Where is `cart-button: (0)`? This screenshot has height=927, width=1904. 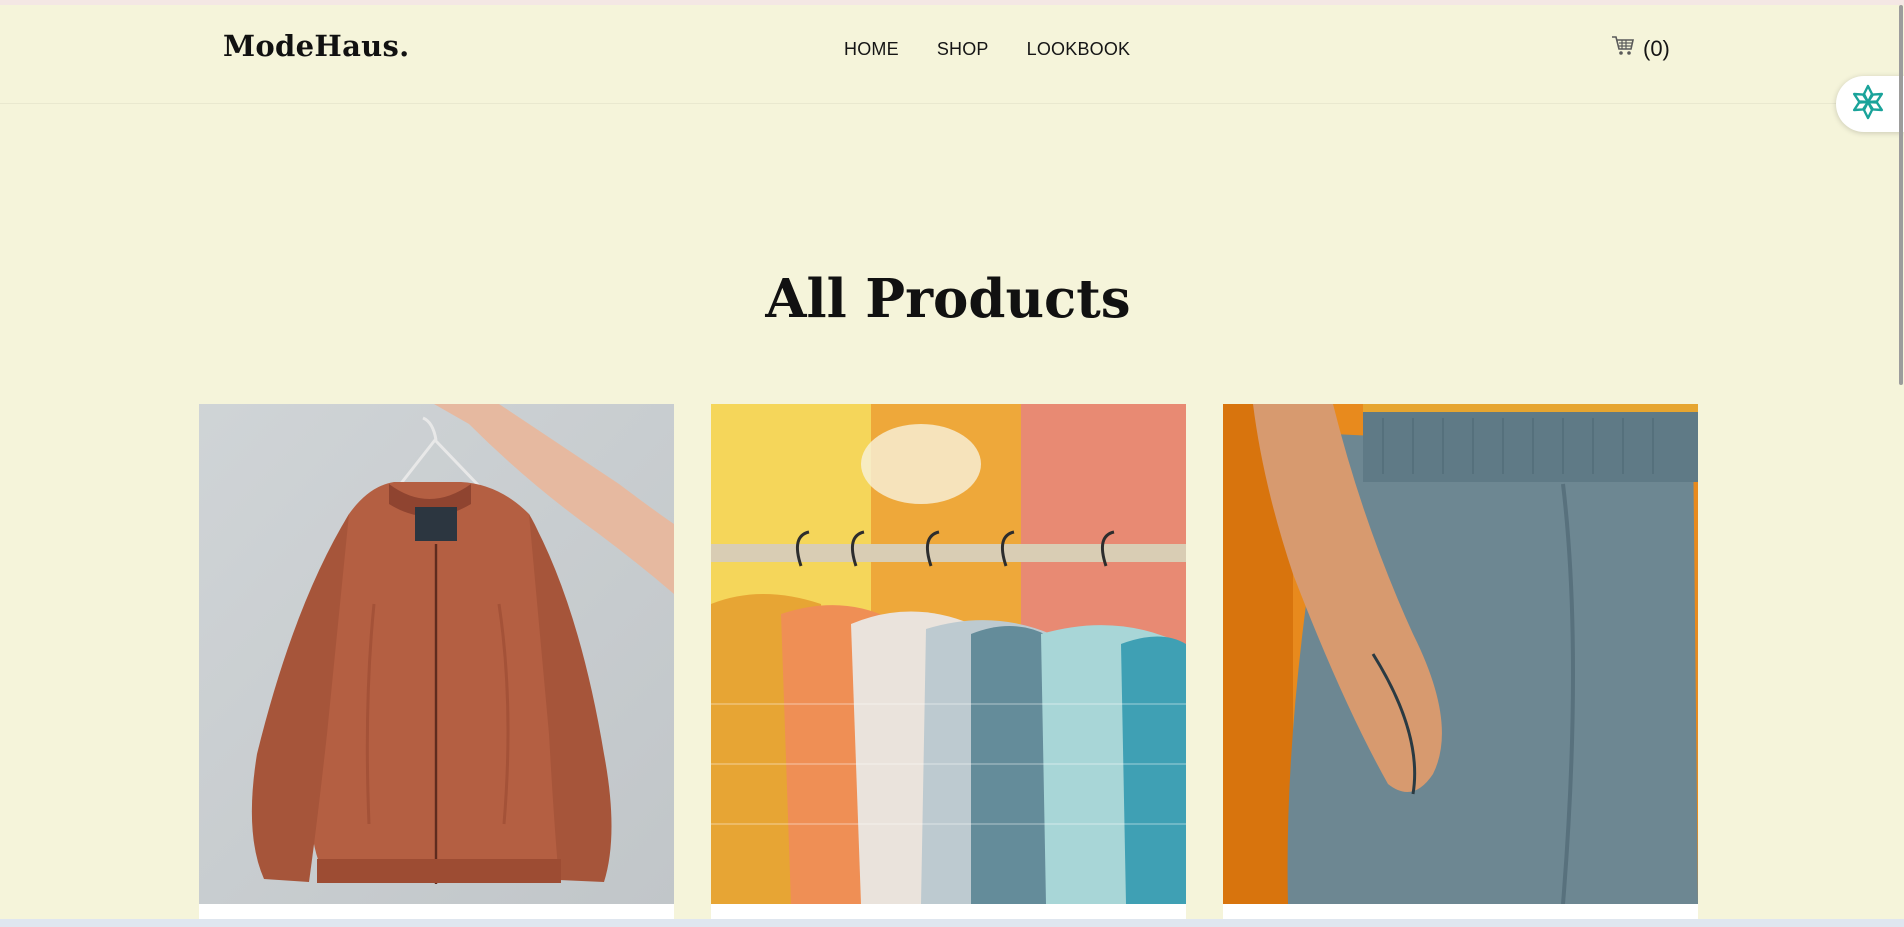
cart-button: (0) is located at coordinates (1640, 48).